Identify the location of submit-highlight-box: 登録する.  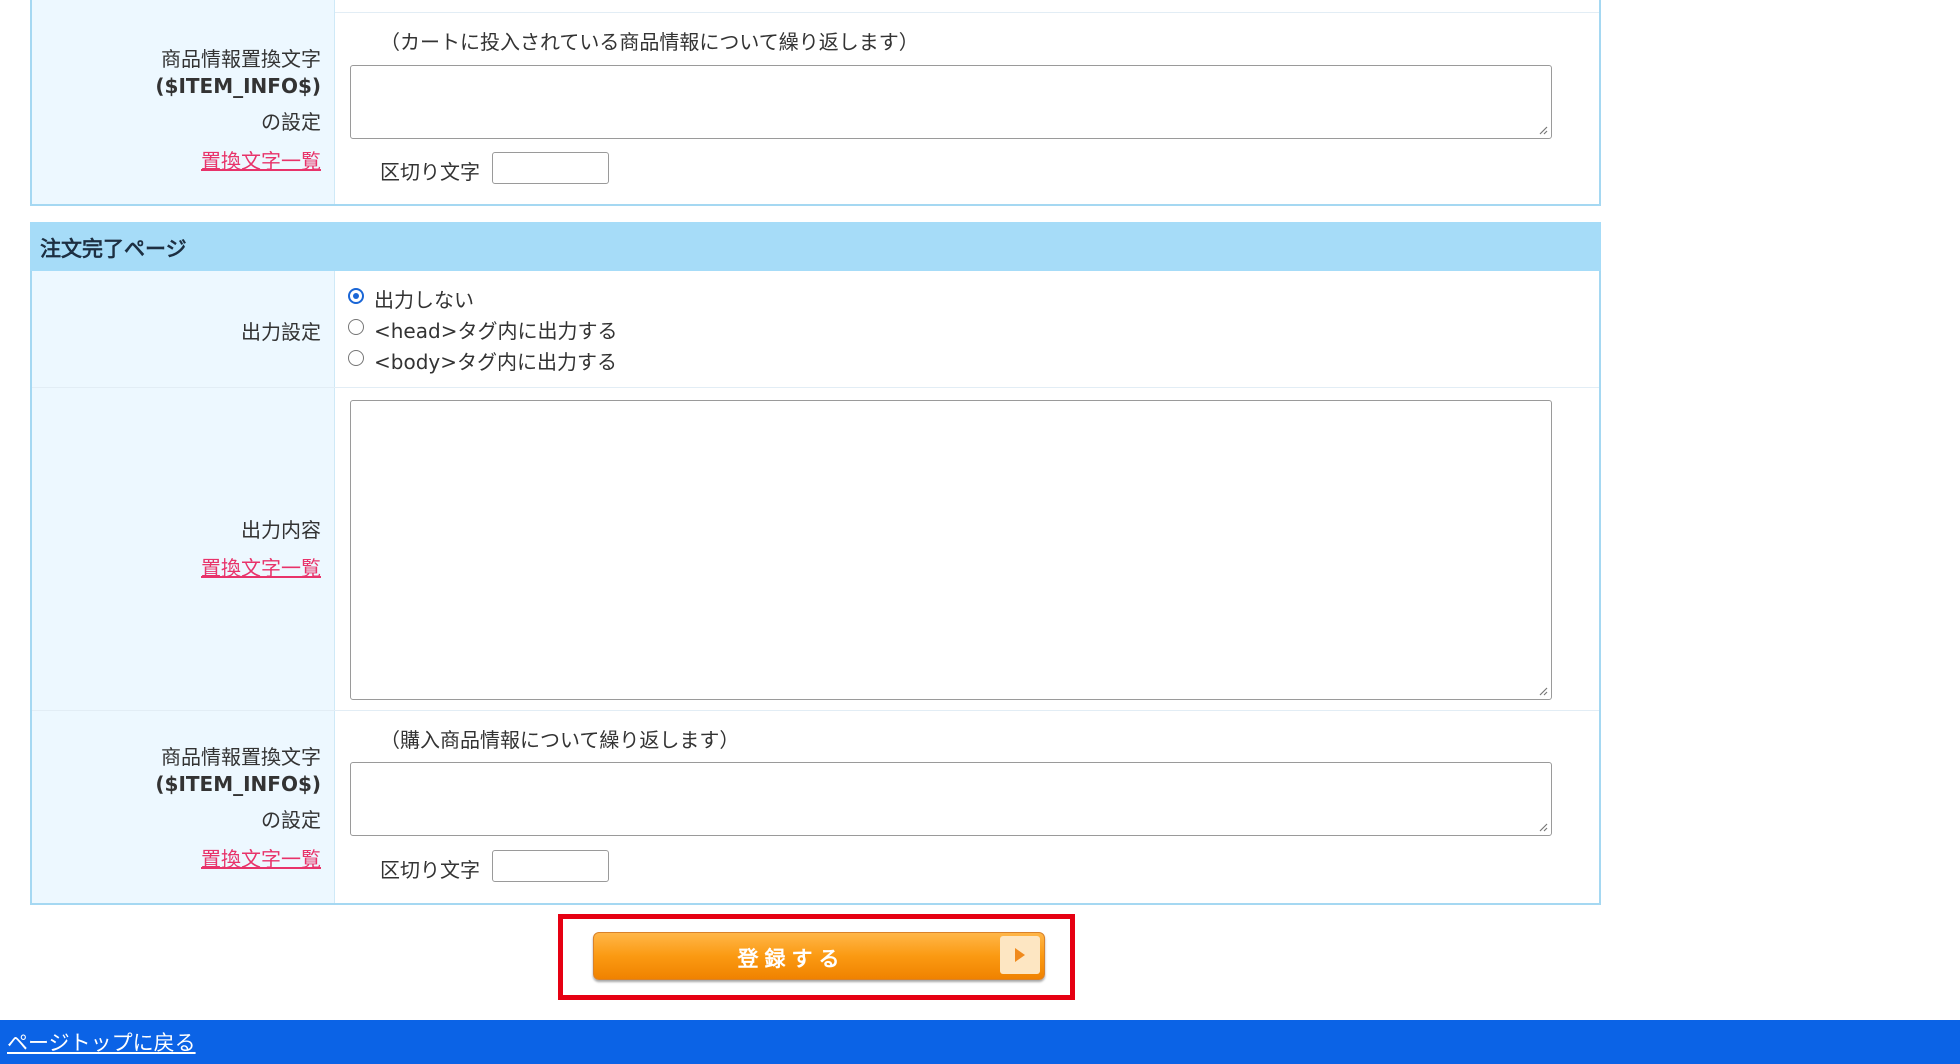
(816, 957).